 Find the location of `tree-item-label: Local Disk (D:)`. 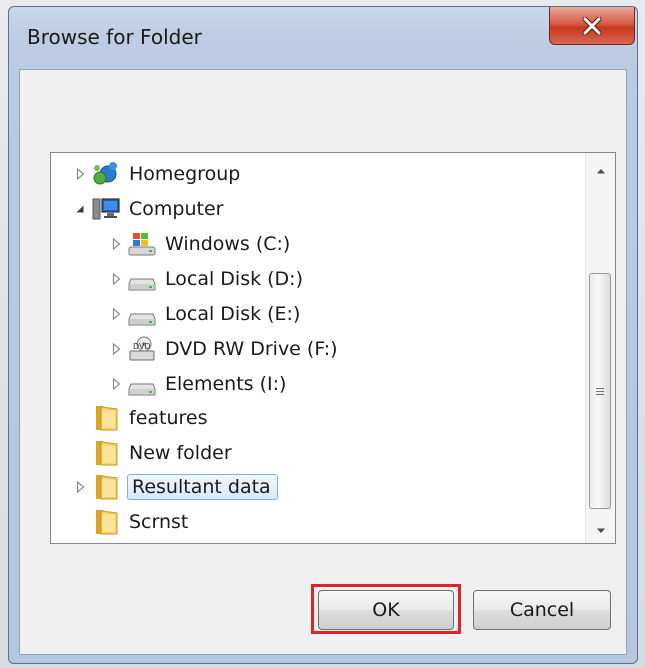

tree-item-label: Local Disk (D:) is located at coordinates (234, 279).